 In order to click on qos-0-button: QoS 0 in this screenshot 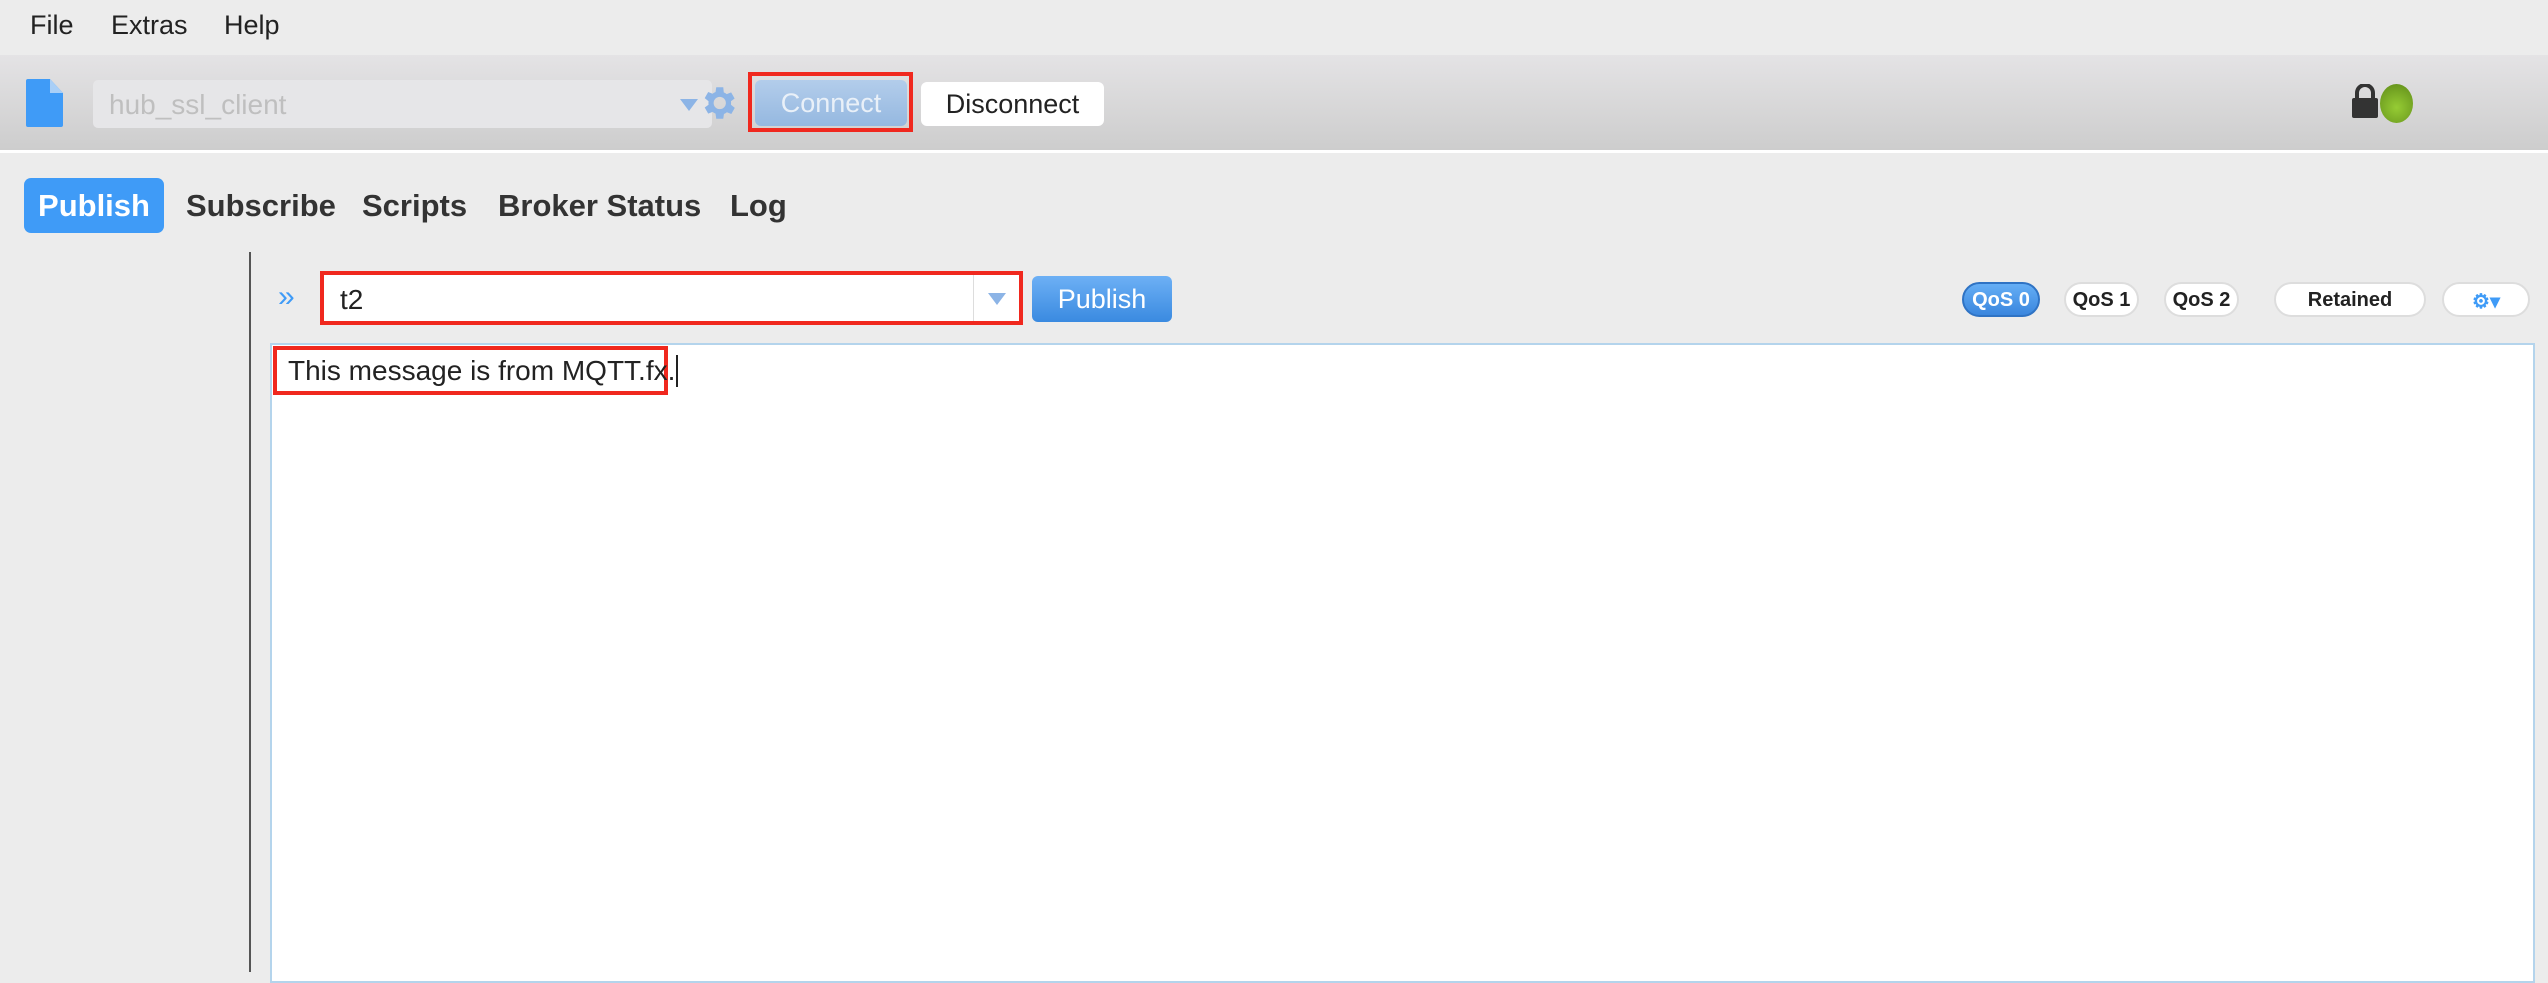, I will do `click(2001, 299)`.